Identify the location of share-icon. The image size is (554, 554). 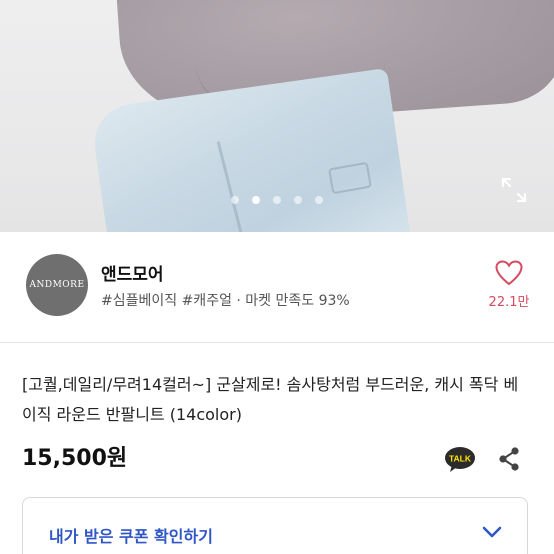
(509, 459).